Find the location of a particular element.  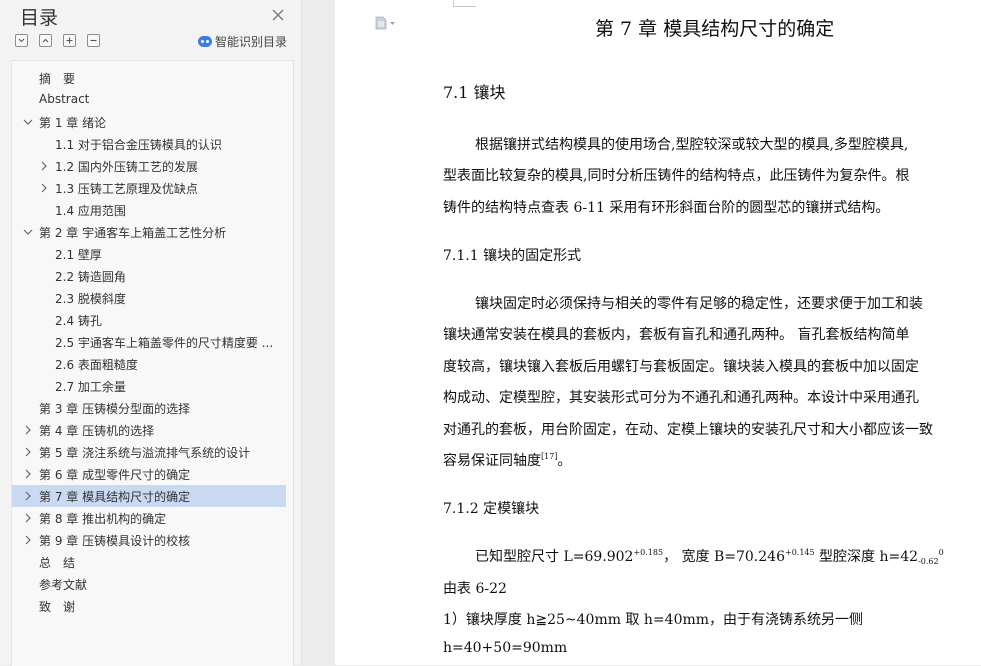

toc-item-label: 2.2 铸造圆角 is located at coordinates (90, 277).